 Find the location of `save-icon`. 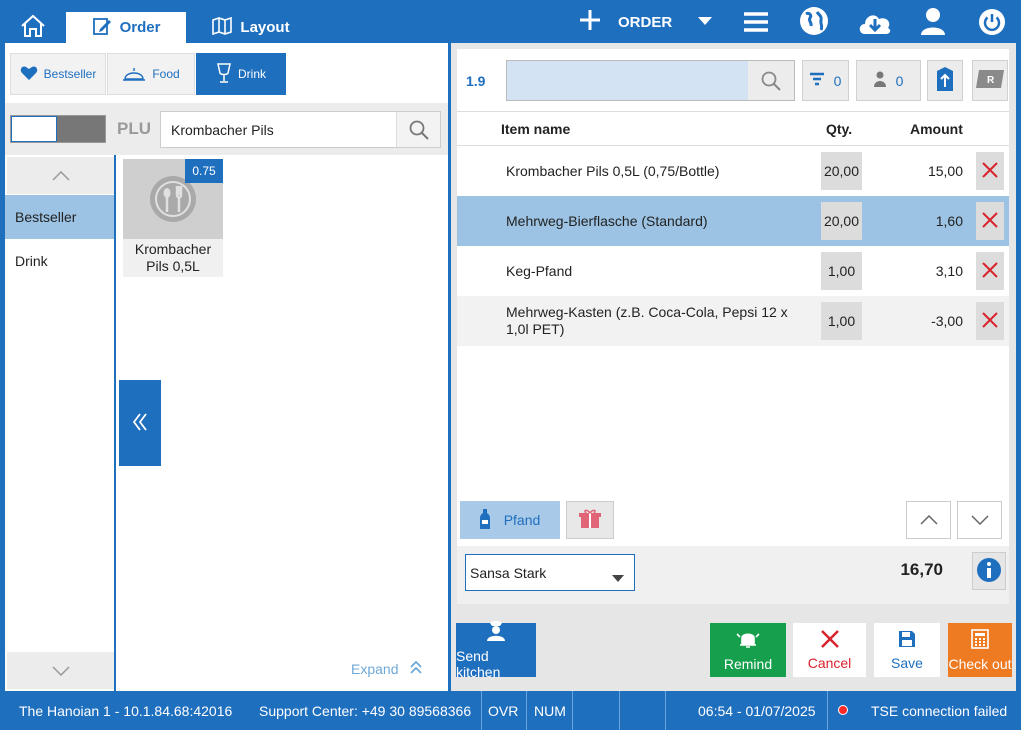

save-icon is located at coordinates (907, 640).